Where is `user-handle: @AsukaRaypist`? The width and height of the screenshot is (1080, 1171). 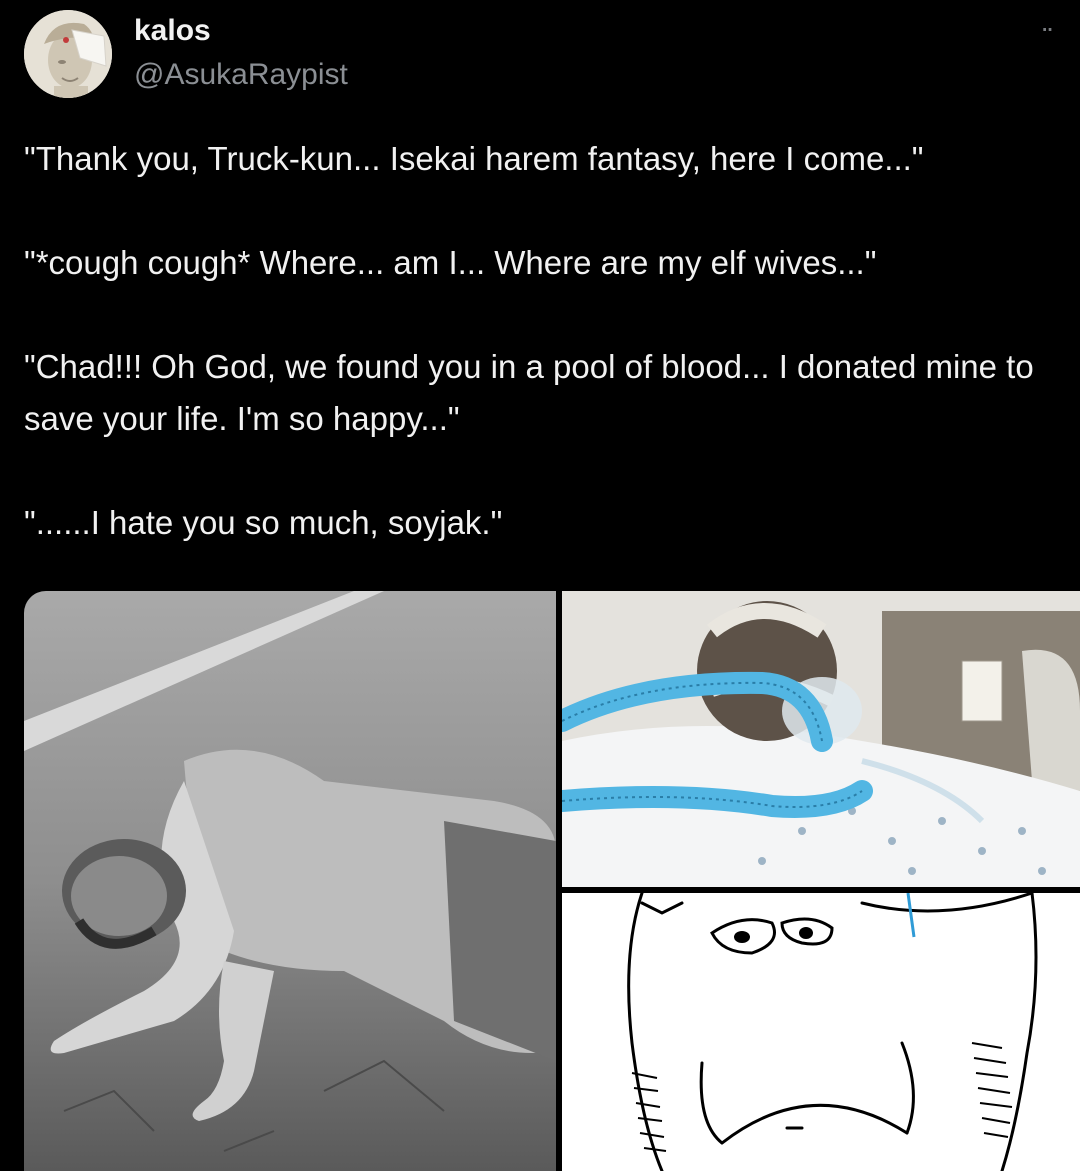
user-handle: @AsukaRaypist is located at coordinates (241, 75).